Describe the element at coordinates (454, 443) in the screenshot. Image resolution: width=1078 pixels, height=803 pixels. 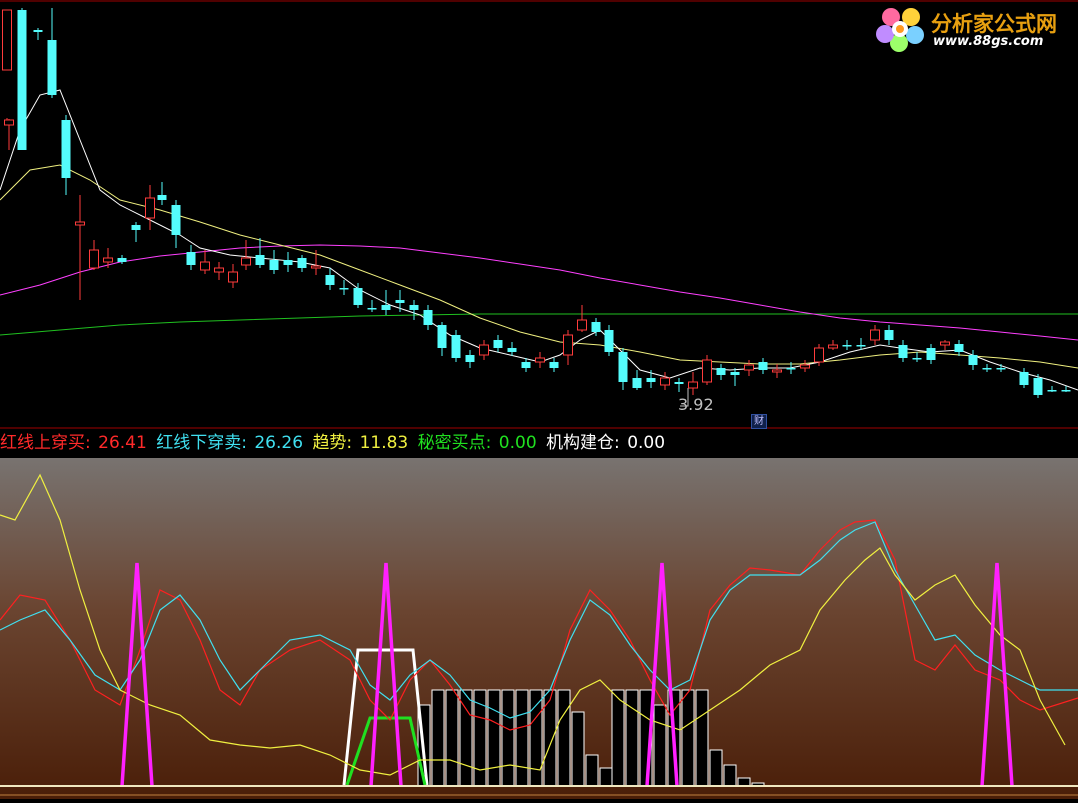
I see `legend-label: 秘密买点:` at that location.